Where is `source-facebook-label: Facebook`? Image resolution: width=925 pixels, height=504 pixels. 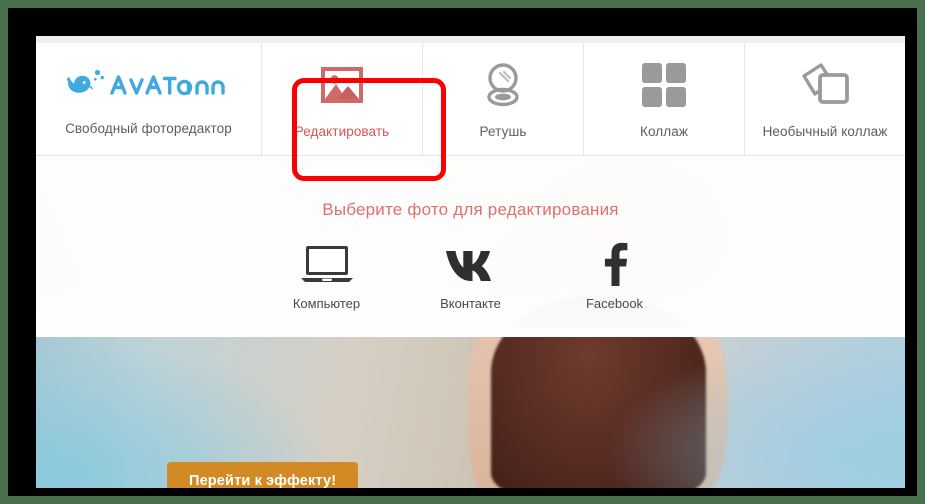
source-facebook-label: Facebook is located at coordinates (614, 303).